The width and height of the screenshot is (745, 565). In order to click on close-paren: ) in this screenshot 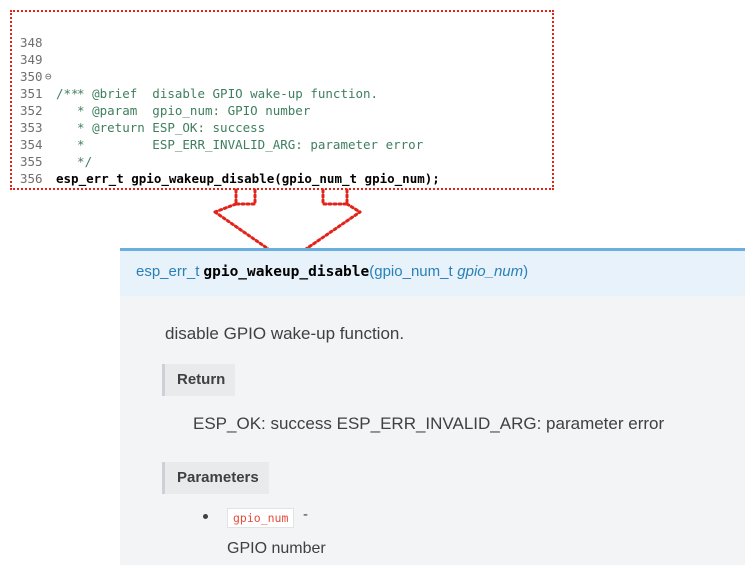, I will do `click(526, 271)`.